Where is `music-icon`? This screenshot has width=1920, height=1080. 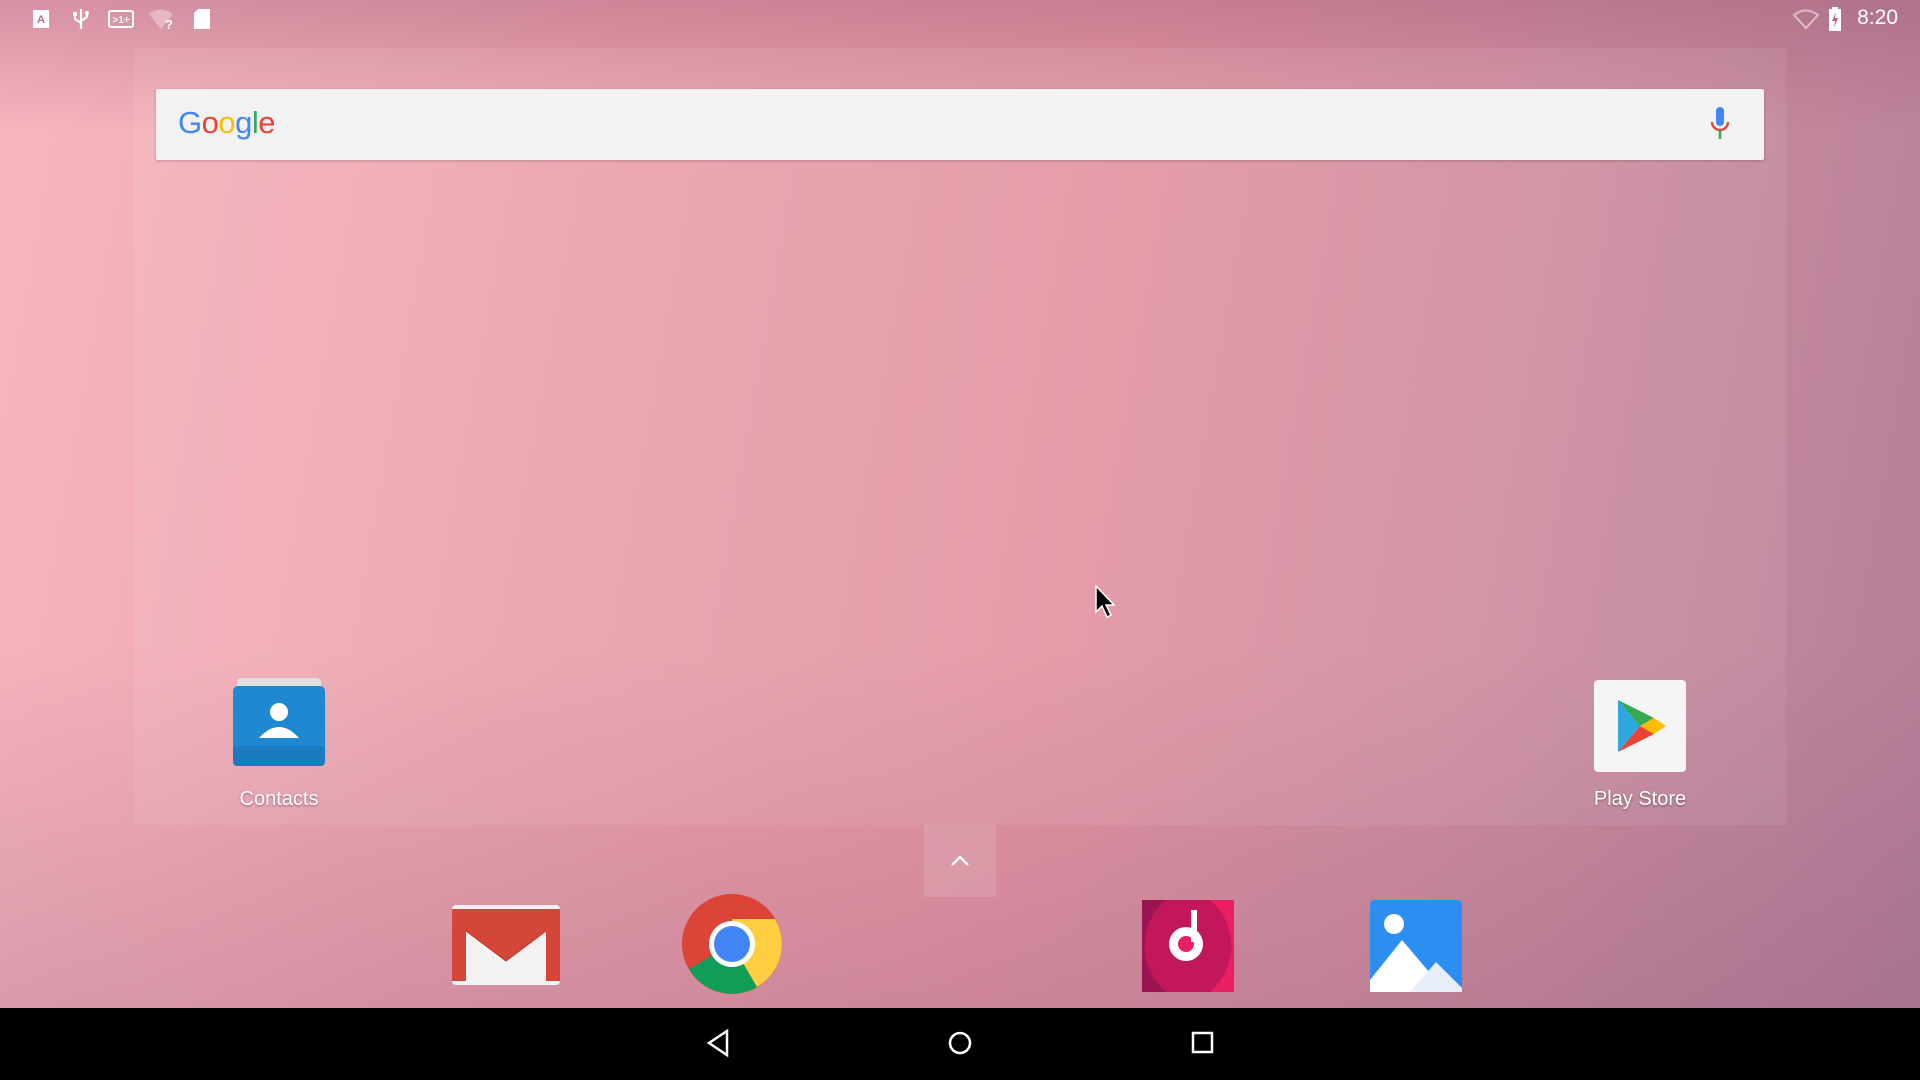 music-icon is located at coordinates (1188, 946).